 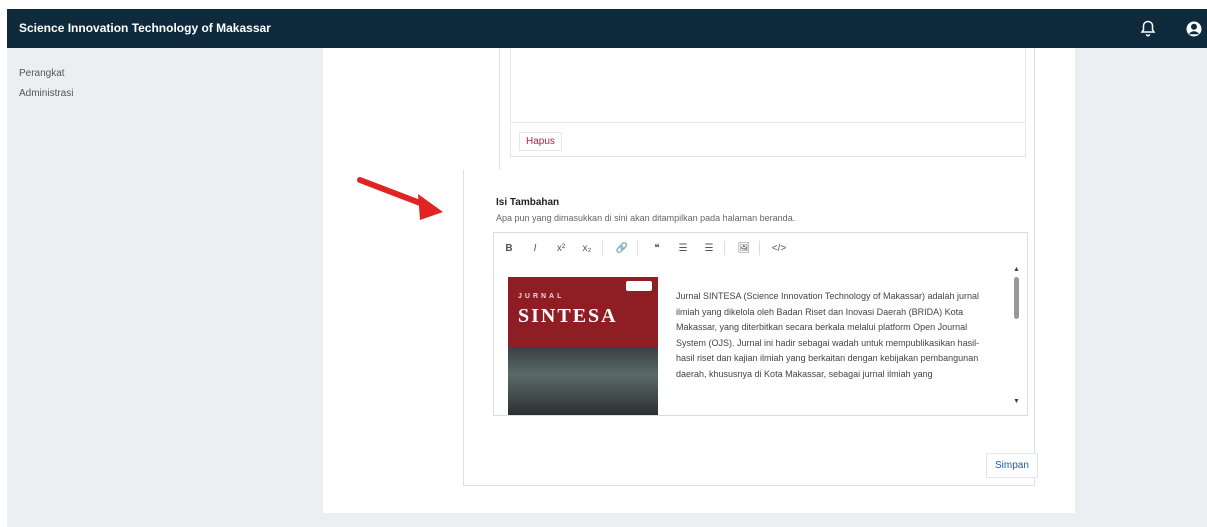 I want to click on user-circle-icon, so click(x=1194, y=29).